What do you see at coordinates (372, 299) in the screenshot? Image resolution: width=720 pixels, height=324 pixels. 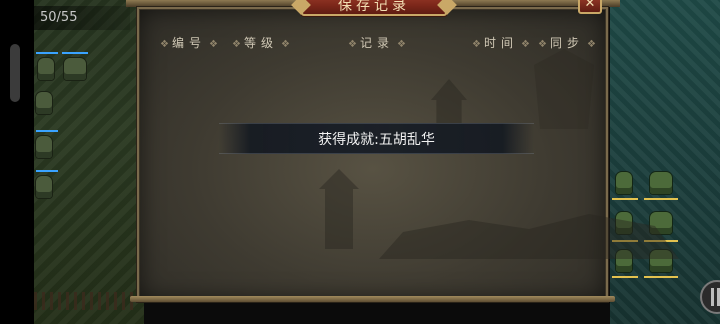 I see `dialog-bottom-edge` at bounding box center [372, 299].